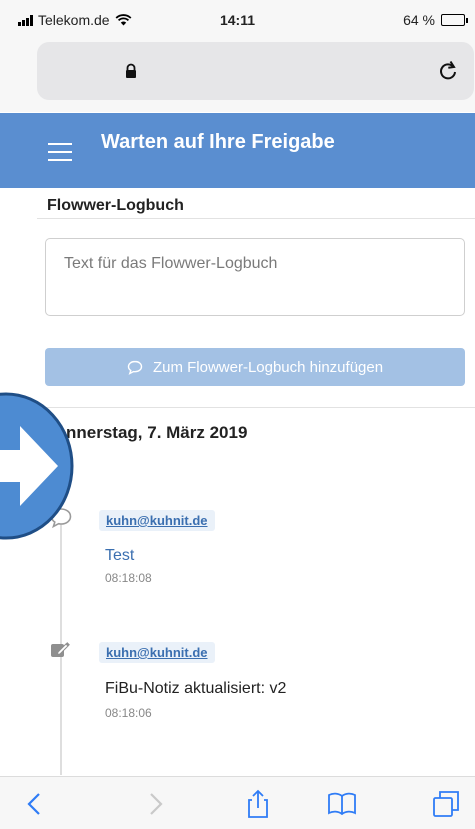 This screenshot has width=475, height=829. What do you see at coordinates (237, 802) in the screenshot?
I see `browser-bottom-bar` at bounding box center [237, 802].